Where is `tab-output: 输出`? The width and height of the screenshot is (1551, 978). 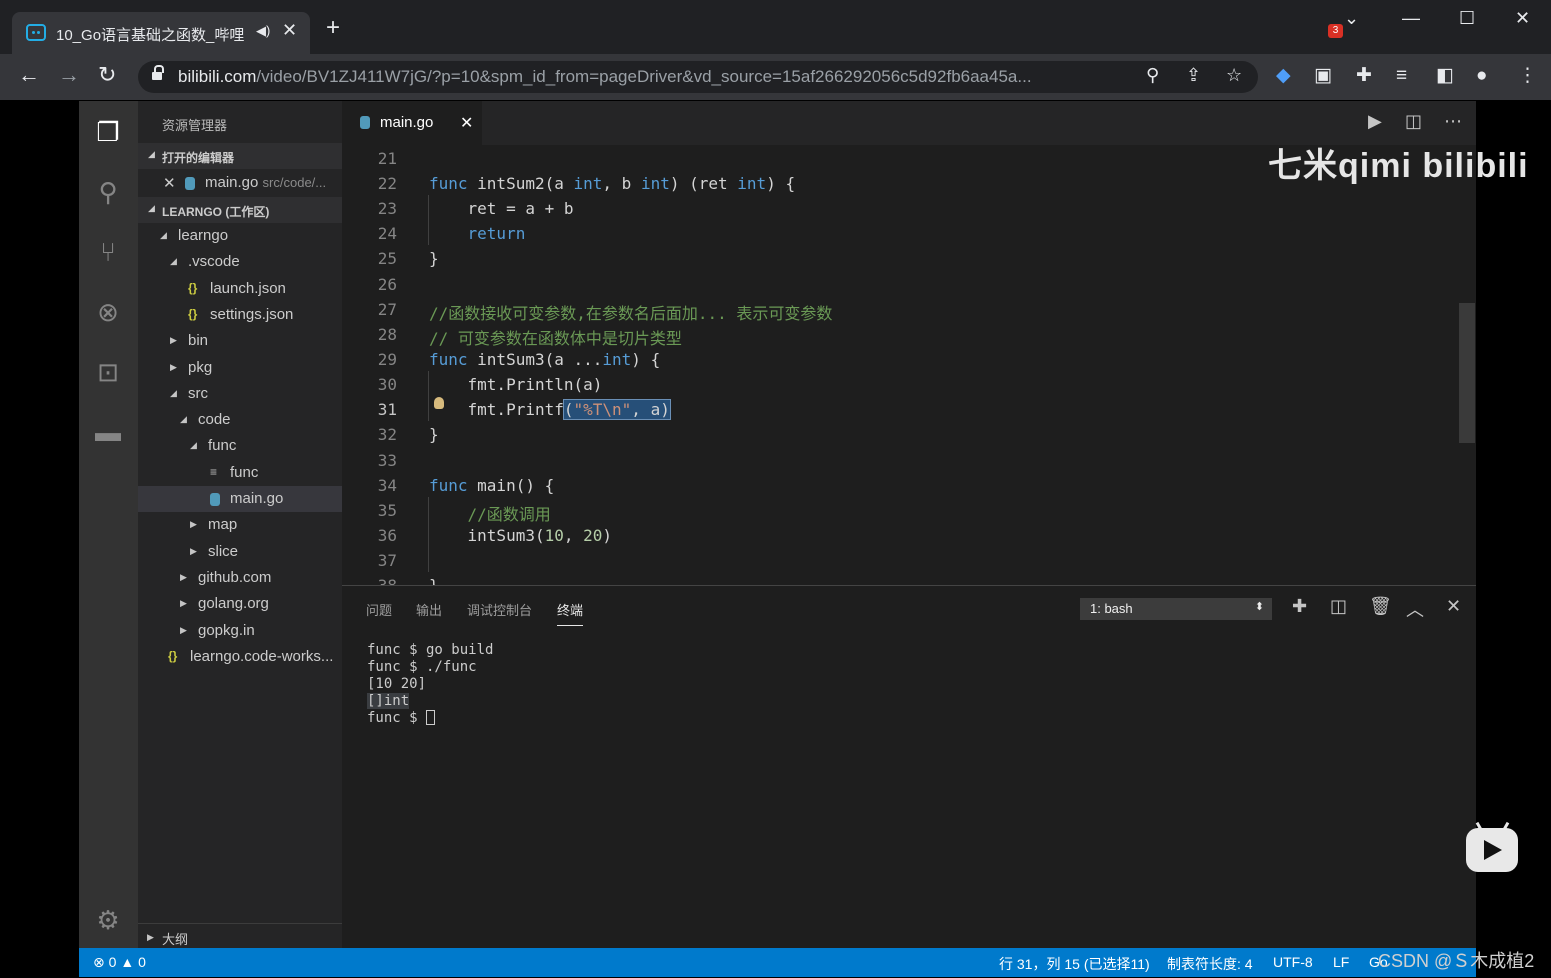
tab-output: 输出 is located at coordinates (429, 609).